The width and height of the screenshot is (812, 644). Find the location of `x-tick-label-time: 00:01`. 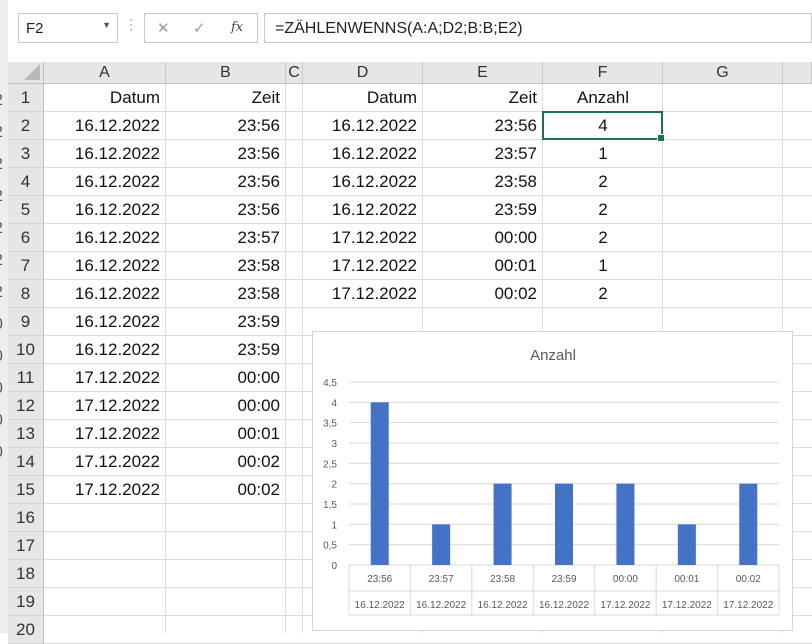

x-tick-label-time: 00:01 is located at coordinates (686, 579).